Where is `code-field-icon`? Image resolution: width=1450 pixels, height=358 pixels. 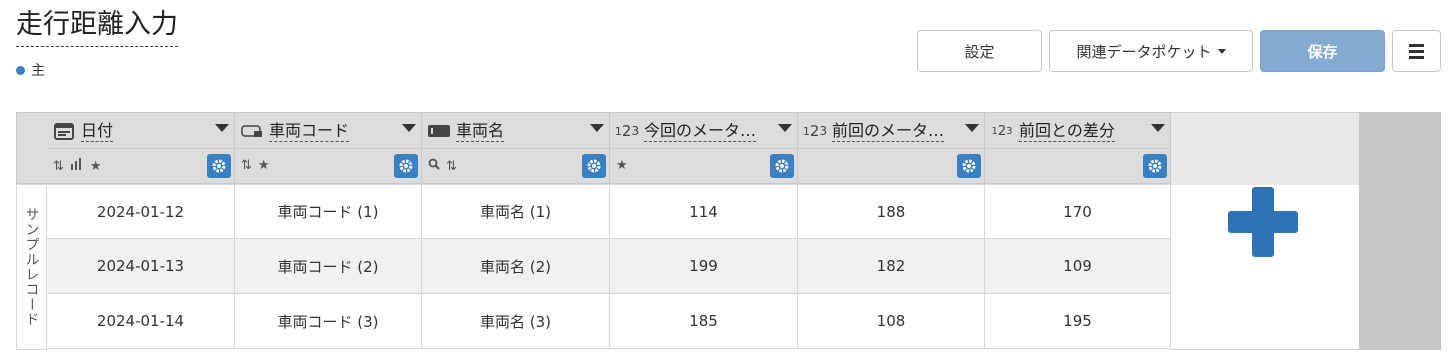
code-field-icon is located at coordinates (252, 131).